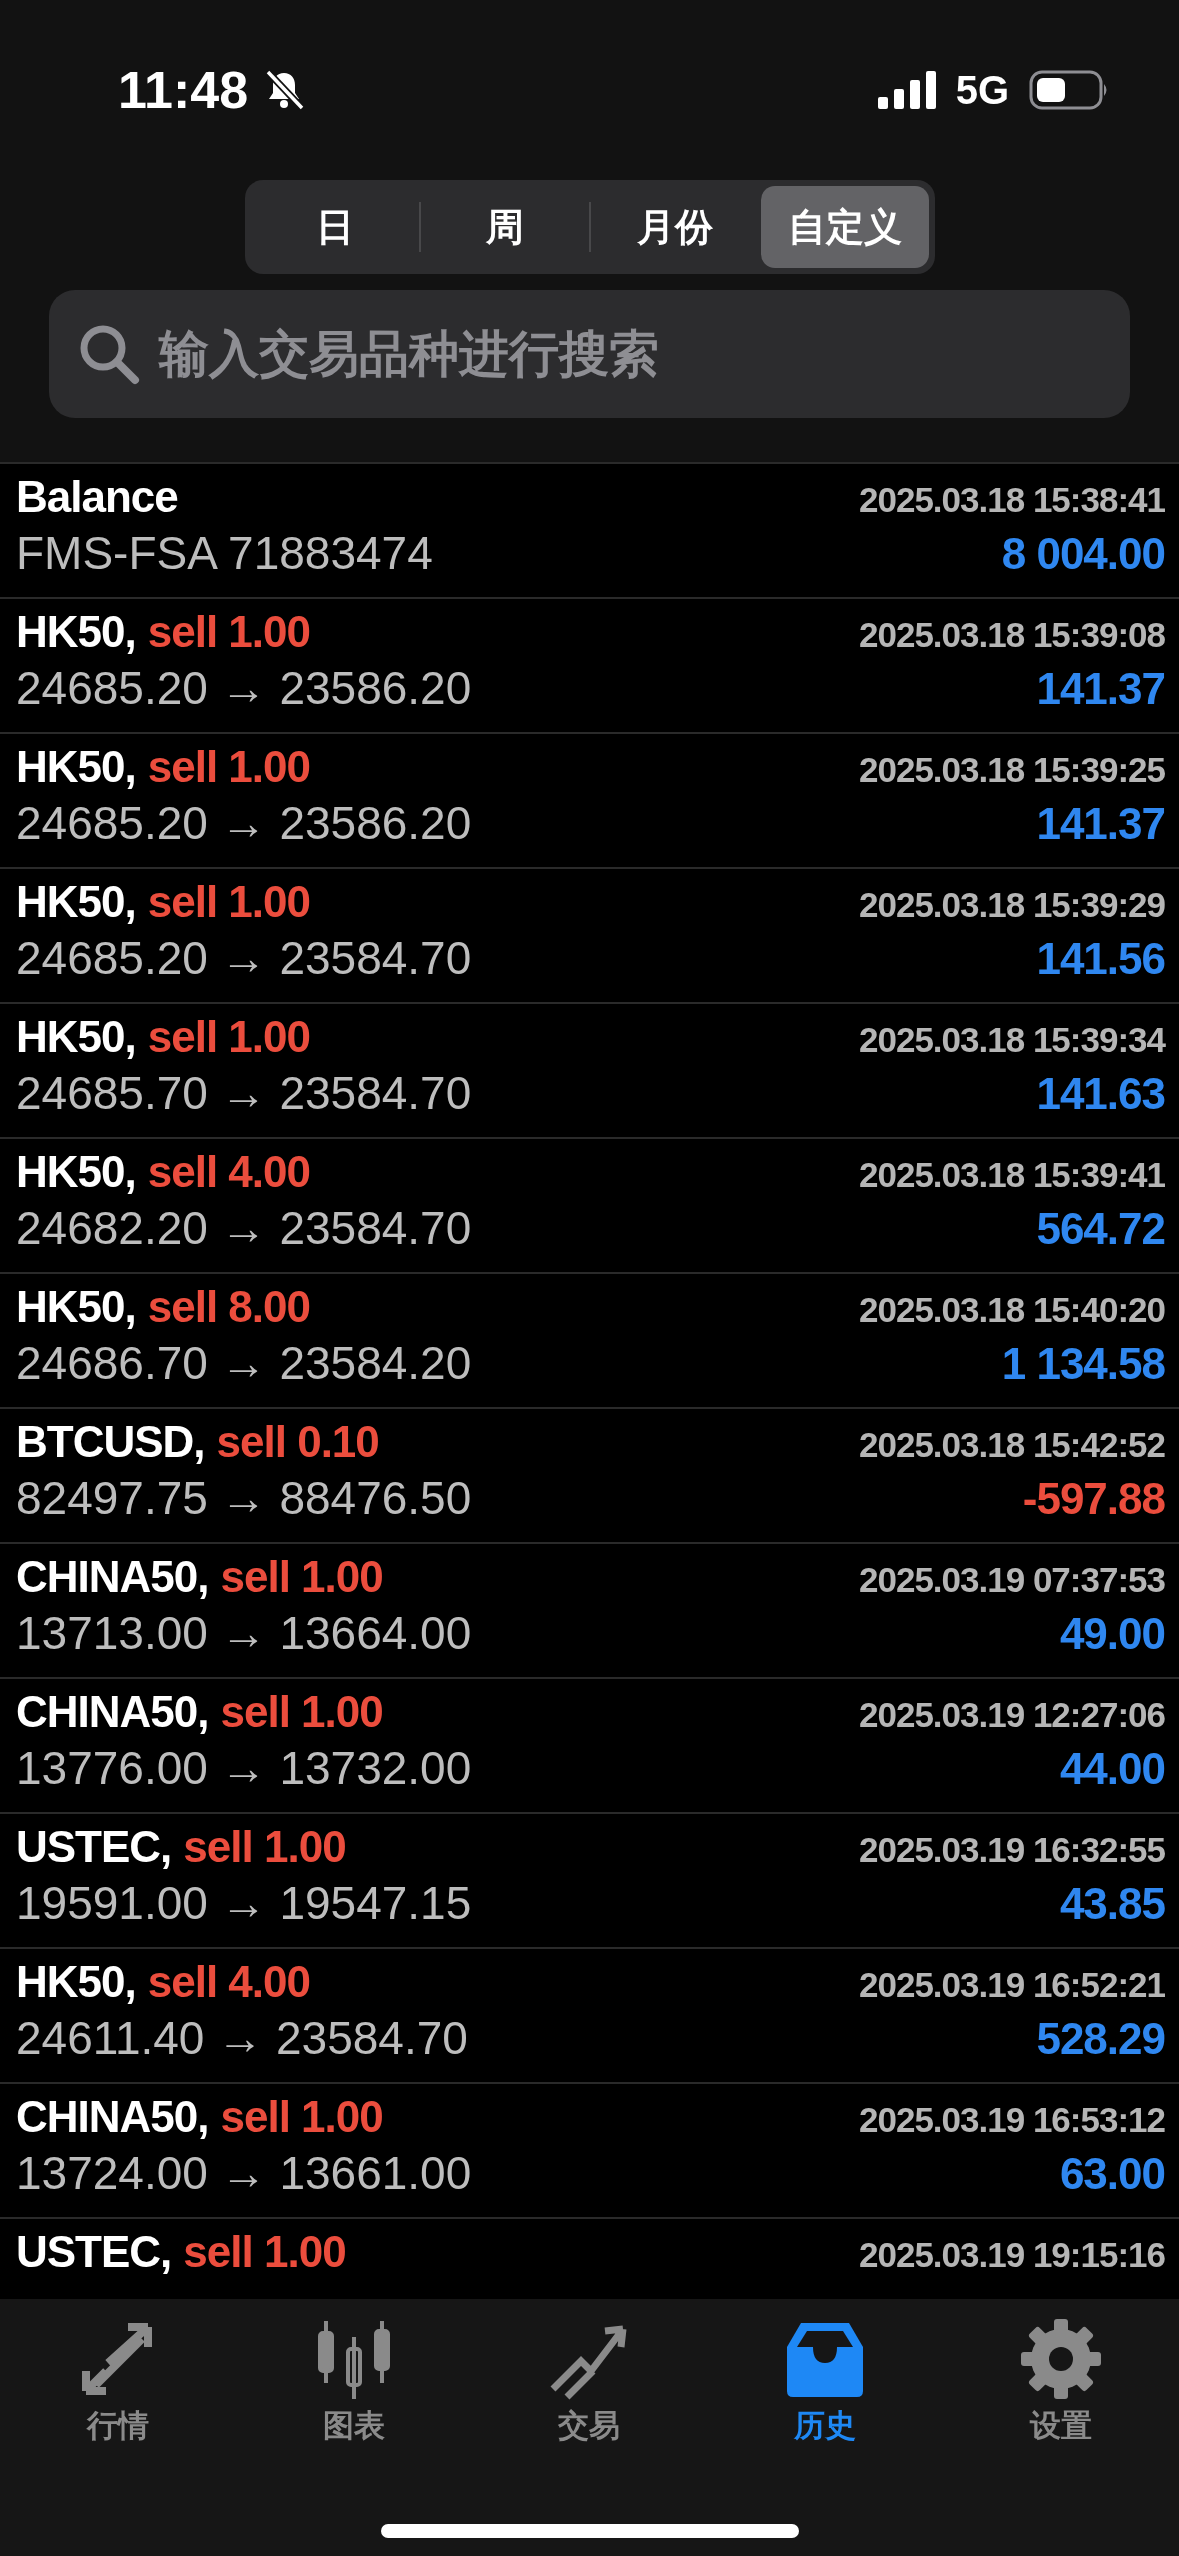 The image size is (1179, 2556). Describe the element at coordinates (1069, 90) in the screenshot. I see `battery-icon` at that location.